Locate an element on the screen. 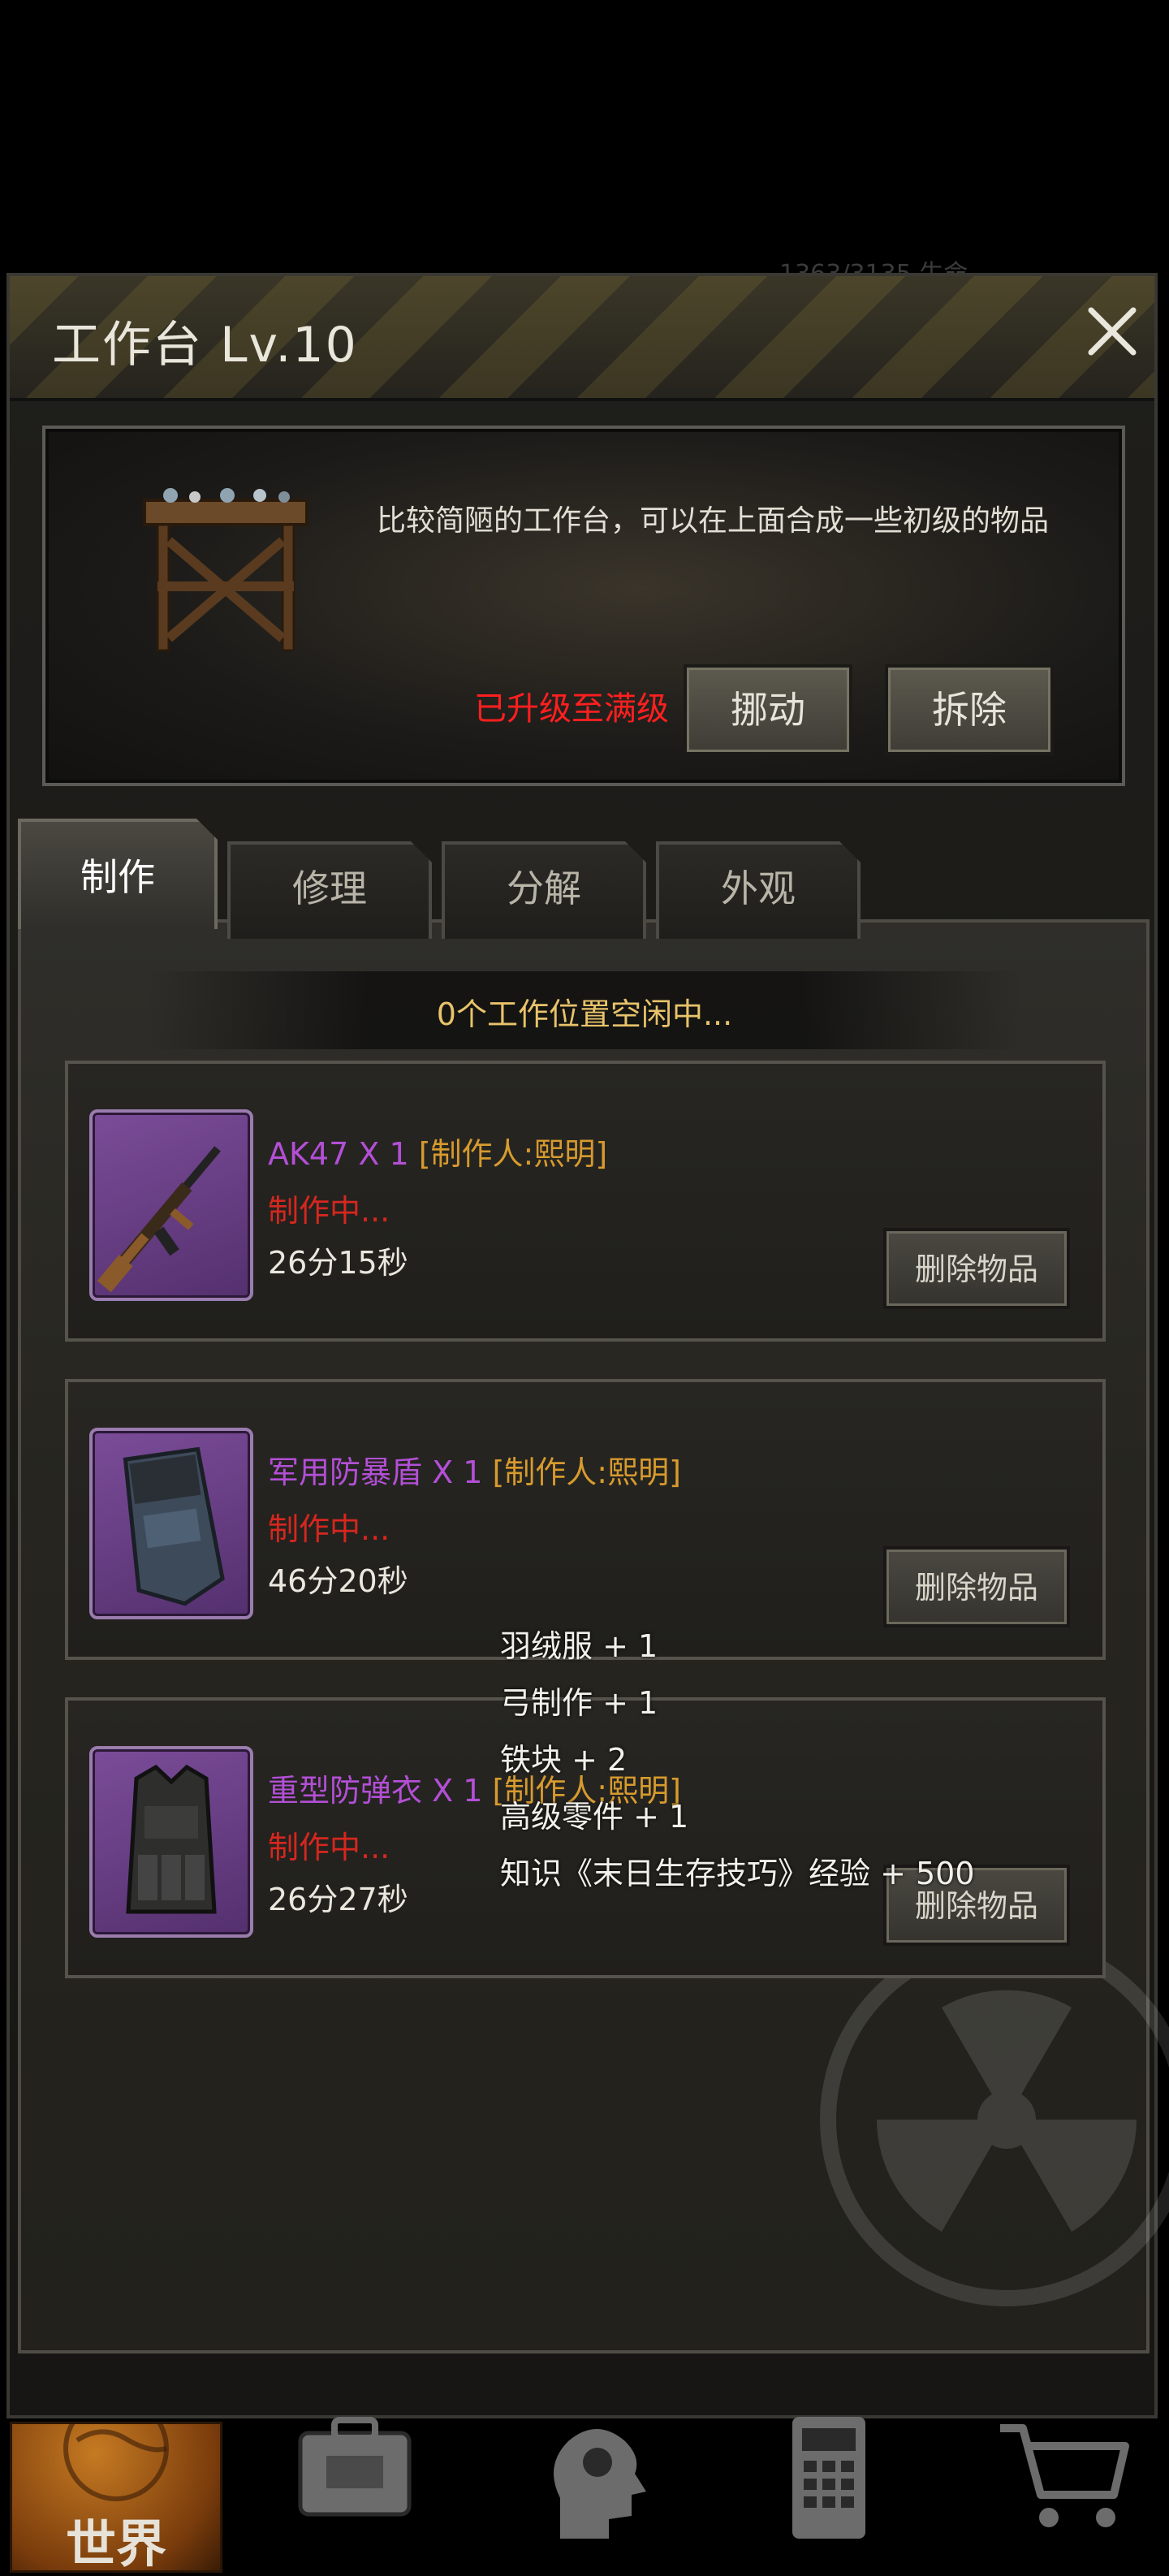  item-name: 军用防暴盾 X 1 is located at coordinates (375, 1472).